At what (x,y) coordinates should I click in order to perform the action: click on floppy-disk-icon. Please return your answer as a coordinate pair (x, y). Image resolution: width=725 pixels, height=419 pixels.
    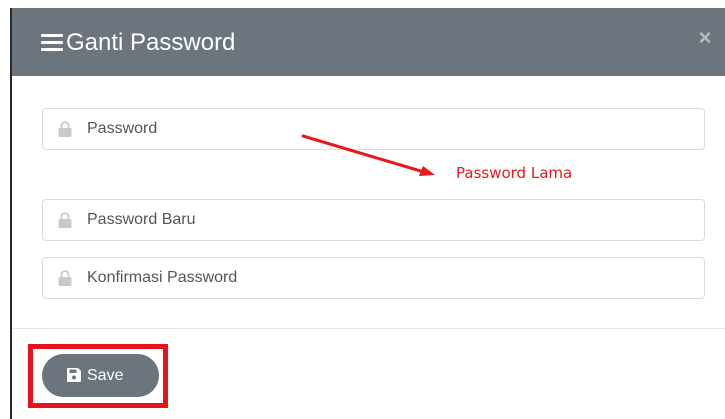
    Looking at the image, I should click on (74, 375).